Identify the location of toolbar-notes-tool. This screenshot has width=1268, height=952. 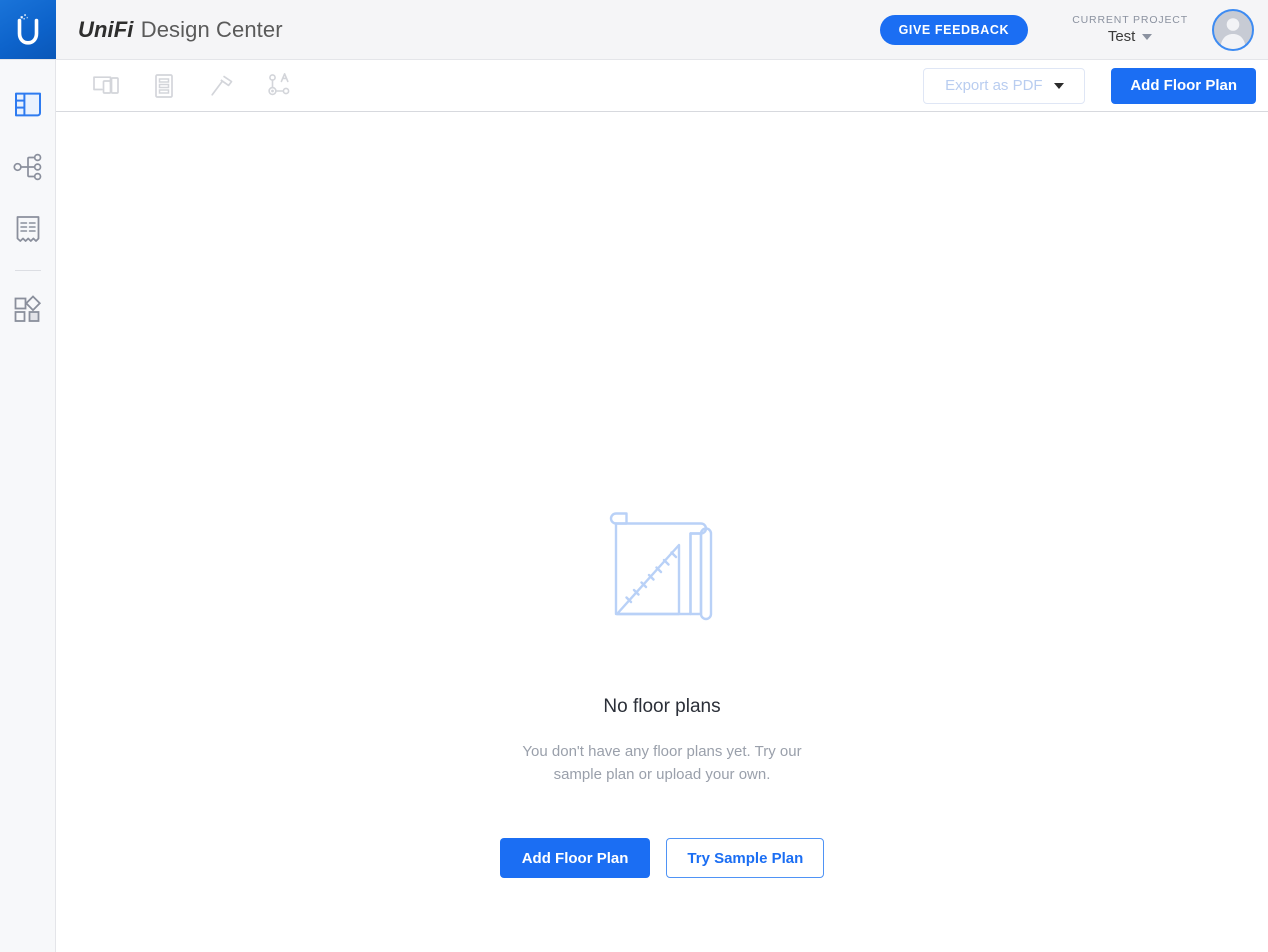
(164, 86).